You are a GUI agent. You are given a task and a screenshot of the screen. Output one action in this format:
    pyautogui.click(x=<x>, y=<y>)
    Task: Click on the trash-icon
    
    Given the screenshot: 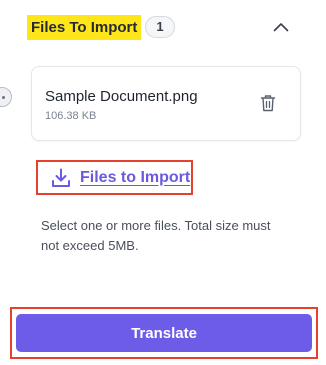 What is the action you would take?
    pyautogui.click(x=268, y=103)
    